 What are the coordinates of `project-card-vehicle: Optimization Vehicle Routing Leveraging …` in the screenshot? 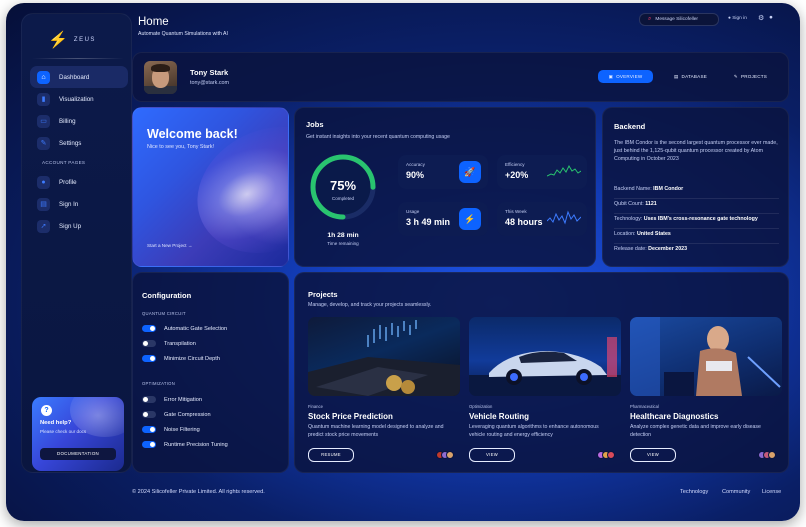 It's located at (545, 391).